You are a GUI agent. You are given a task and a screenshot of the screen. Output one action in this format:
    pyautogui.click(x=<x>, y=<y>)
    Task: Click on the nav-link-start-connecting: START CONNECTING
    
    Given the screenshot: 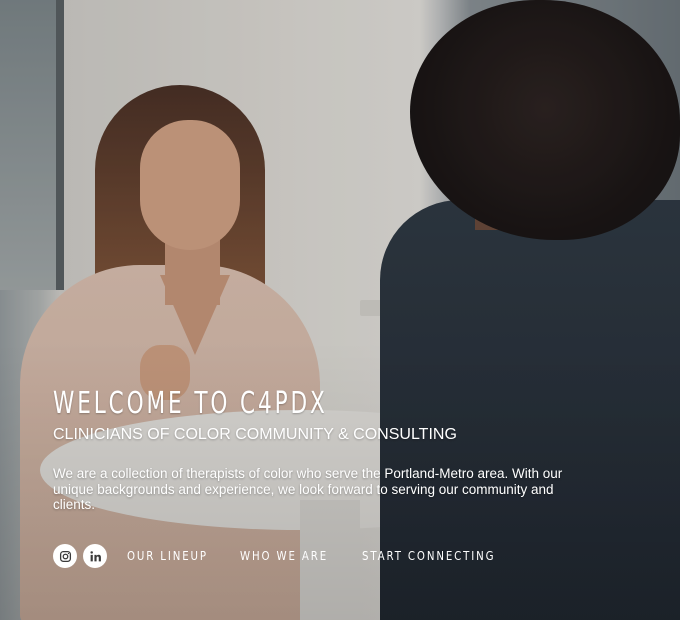 What is the action you would take?
    pyautogui.click(x=428, y=556)
    